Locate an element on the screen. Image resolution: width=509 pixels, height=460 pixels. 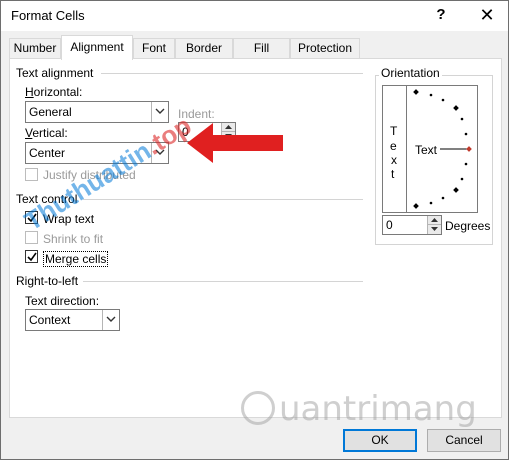
vertical-text-button: T e x t is located at coordinates (395, 149).